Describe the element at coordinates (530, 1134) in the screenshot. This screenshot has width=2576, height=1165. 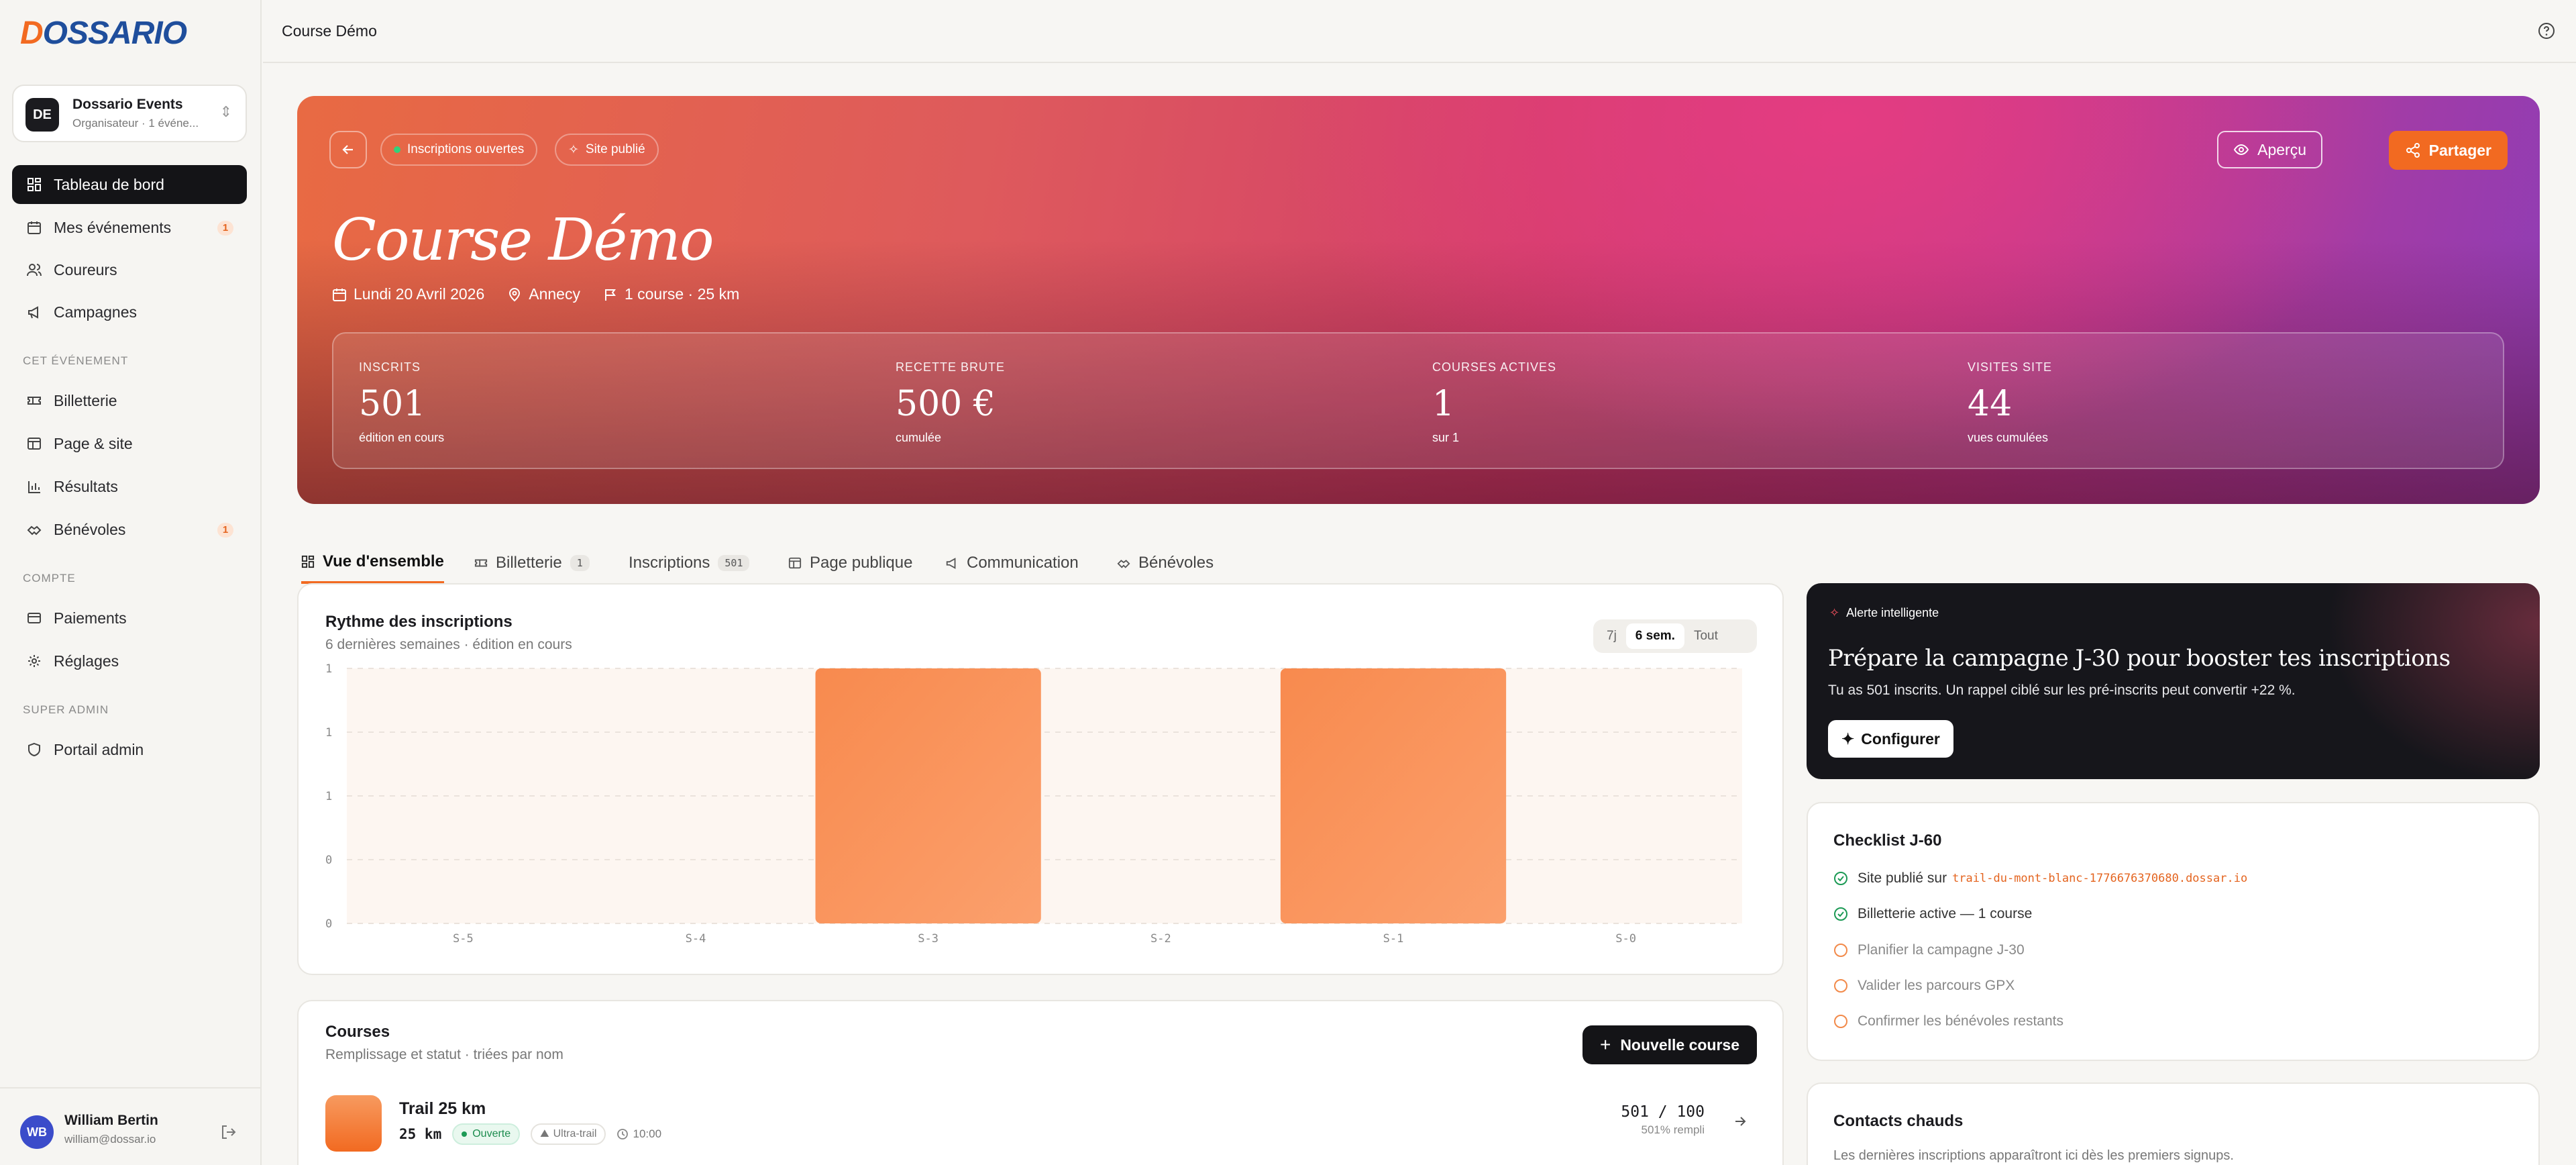
I see `course-details: 25 km Ouverte ⛰ Ultra-trail 10:00` at that location.